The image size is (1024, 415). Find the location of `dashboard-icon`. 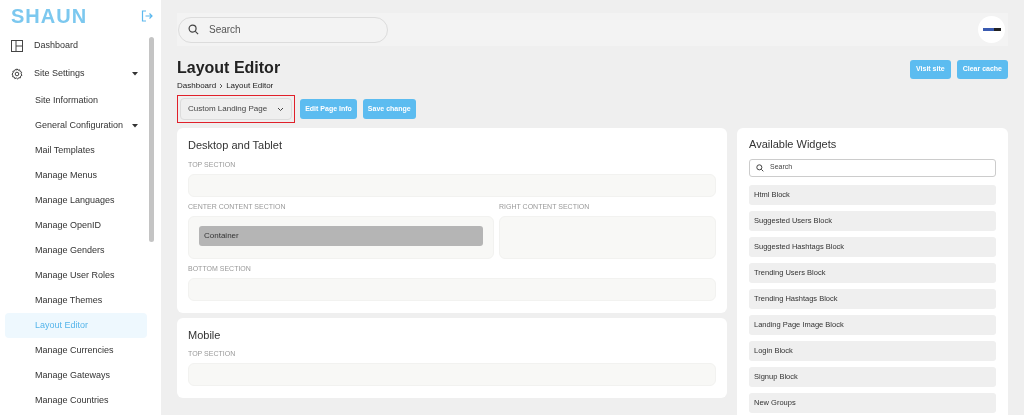

dashboard-icon is located at coordinates (17, 46).